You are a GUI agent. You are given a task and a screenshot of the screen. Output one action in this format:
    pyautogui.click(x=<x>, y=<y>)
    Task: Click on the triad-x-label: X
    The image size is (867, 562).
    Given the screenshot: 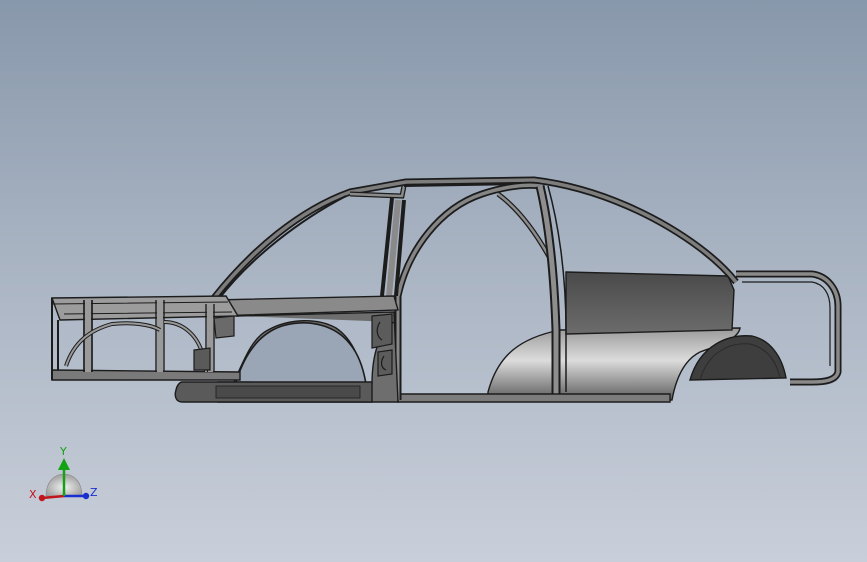 What is the action you would take?
    pyautogui.click(x=33, y=494)
    